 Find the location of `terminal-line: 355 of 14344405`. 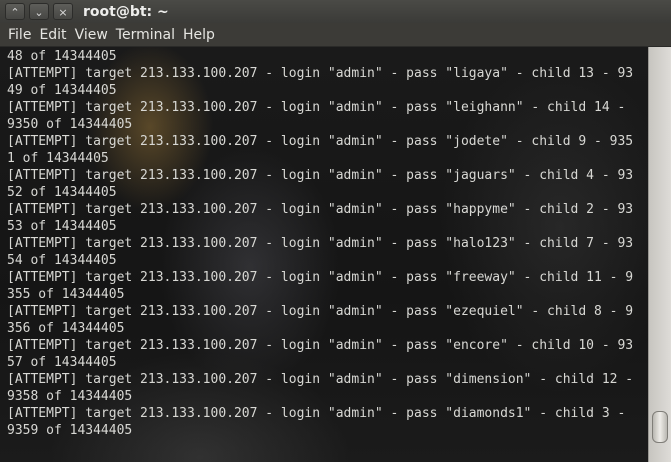

terminal-line: 355 of 14344405 is located at coordinates (66, 294).